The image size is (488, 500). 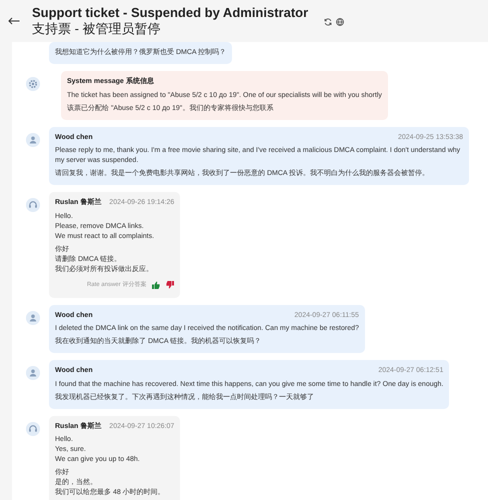 I want to click on refresh-icon, so click(x=328, y=22).